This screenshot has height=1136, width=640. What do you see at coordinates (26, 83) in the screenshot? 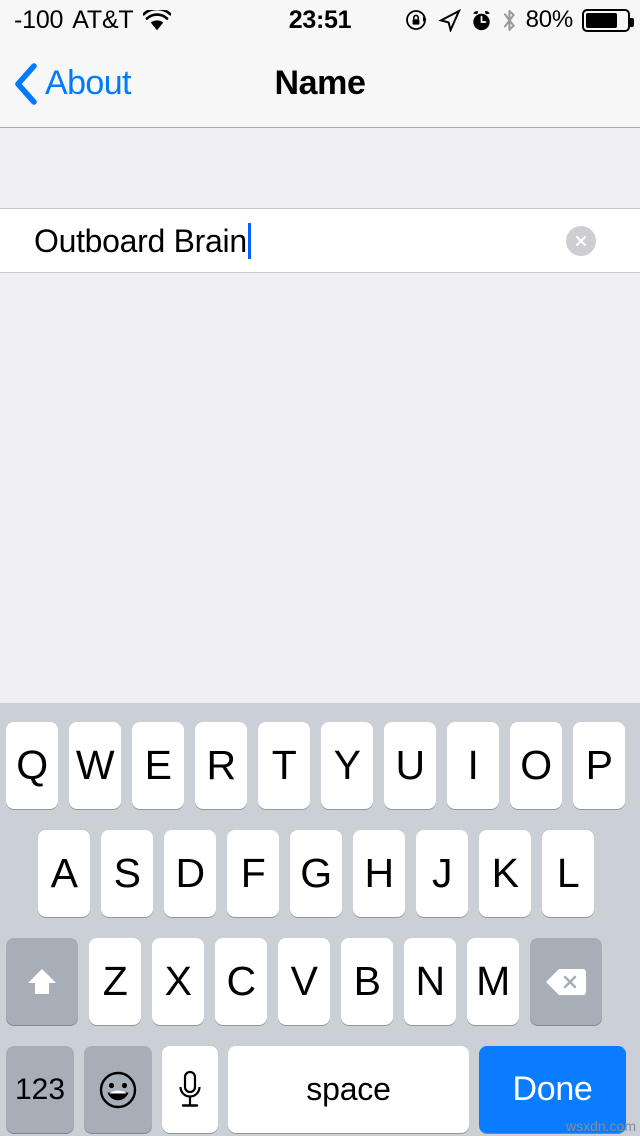
I see `chevron-left-icon` at bounding box center [26, 83].